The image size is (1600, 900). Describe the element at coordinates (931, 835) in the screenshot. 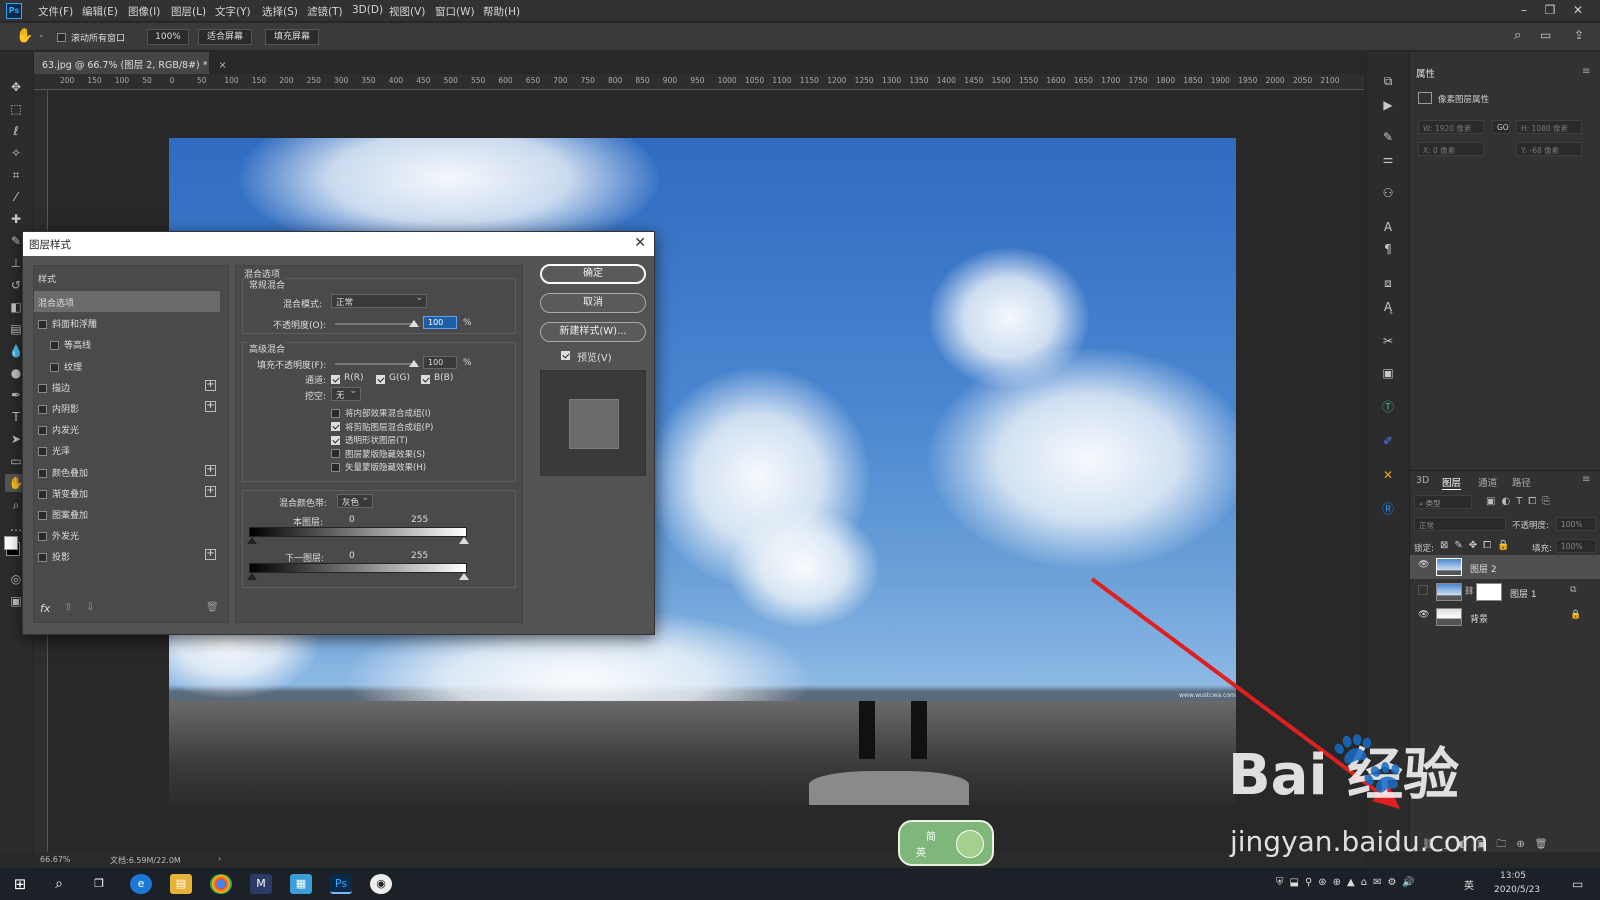

I see `ime-simplified: 简` at that location.